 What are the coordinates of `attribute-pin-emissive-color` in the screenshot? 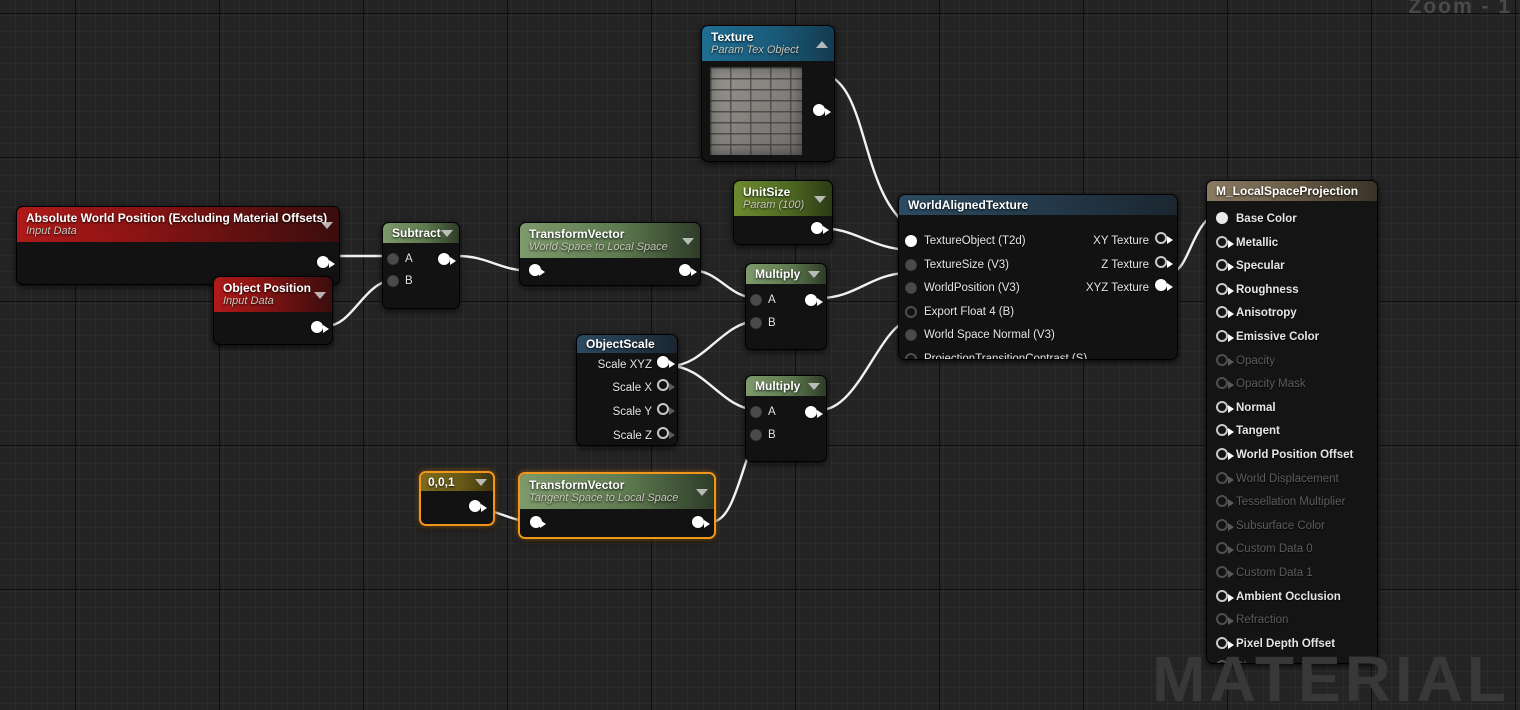 It's located at (1222, 336).